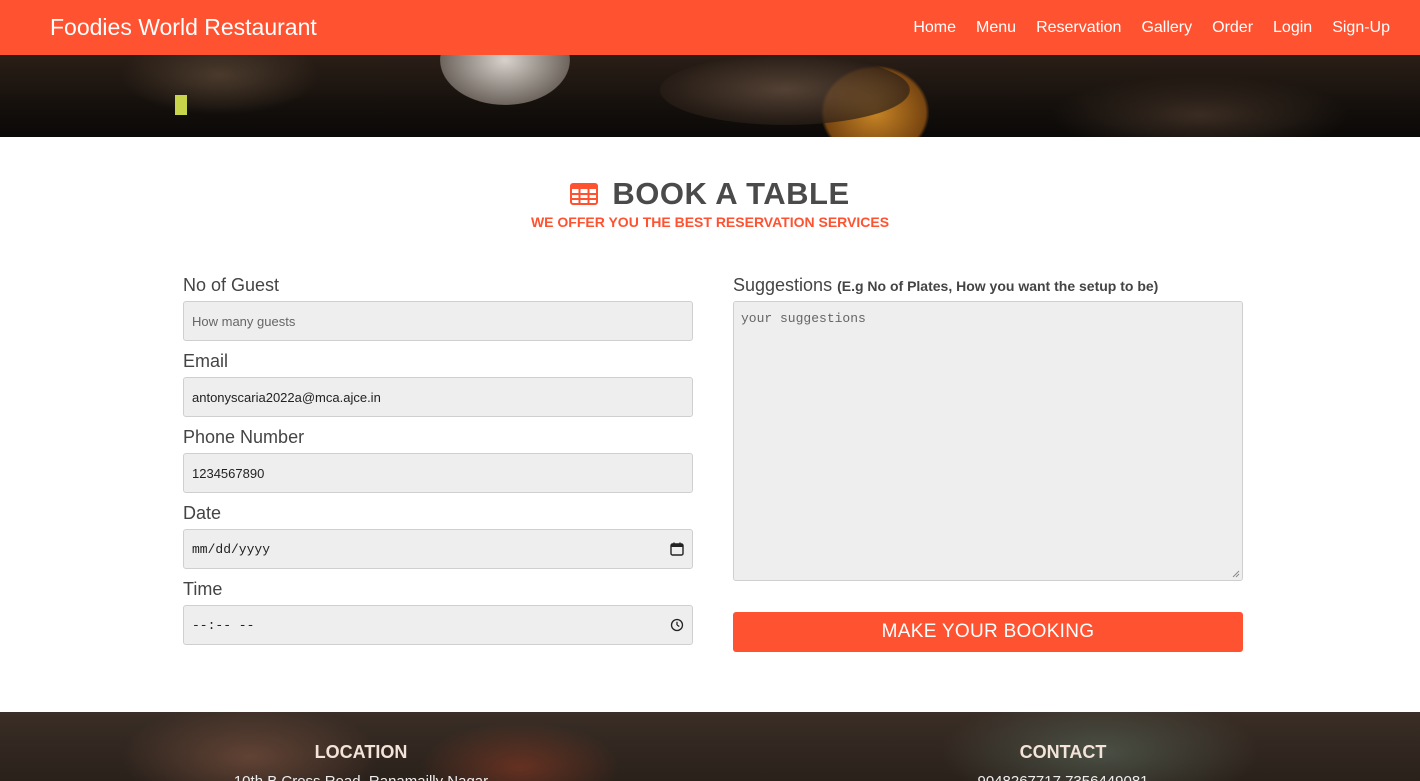 The height and width of the screenshot is (781, 1420). What do you see at coordinates (934, 28) in the screenshot?
I see `nav-link-home: Home` at bounding box center [934, 28].